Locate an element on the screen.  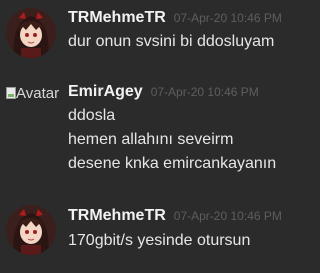
broken-image-icon is located at coordinates (11, 93).